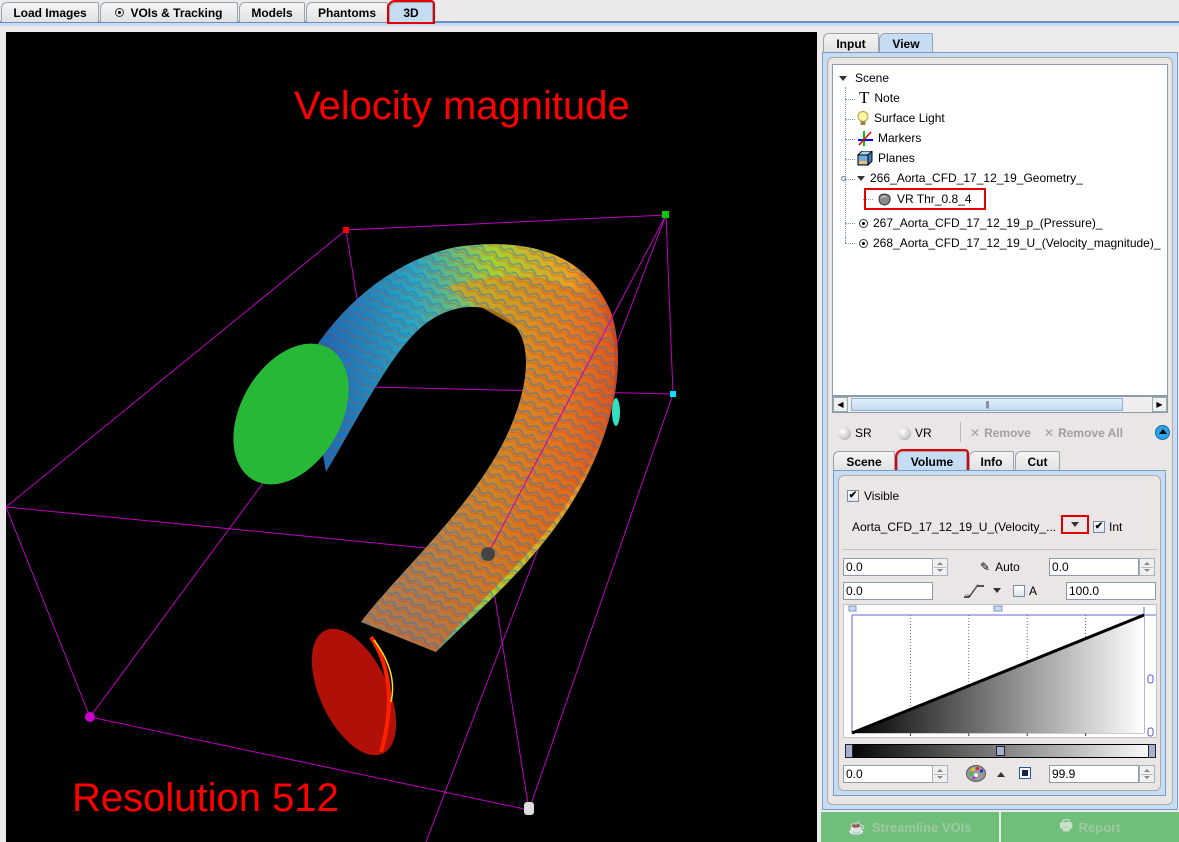  What do you see at coordinates (411, 12) in the screenshot?
I see `tab-3d: 3D` at bounding box center [411, 12].